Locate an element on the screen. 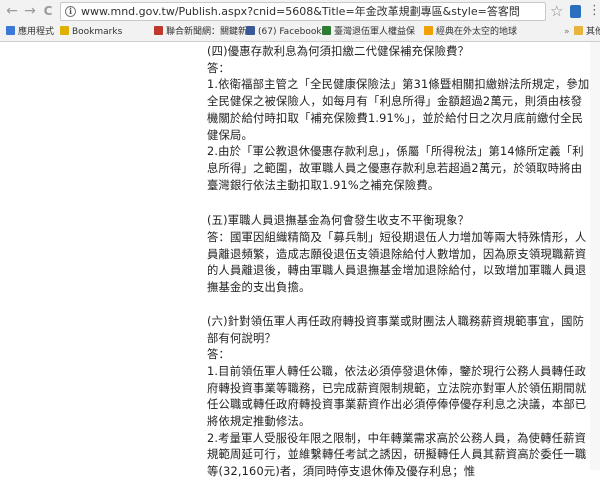  back-button: ← is located at coordinates (12, 11).